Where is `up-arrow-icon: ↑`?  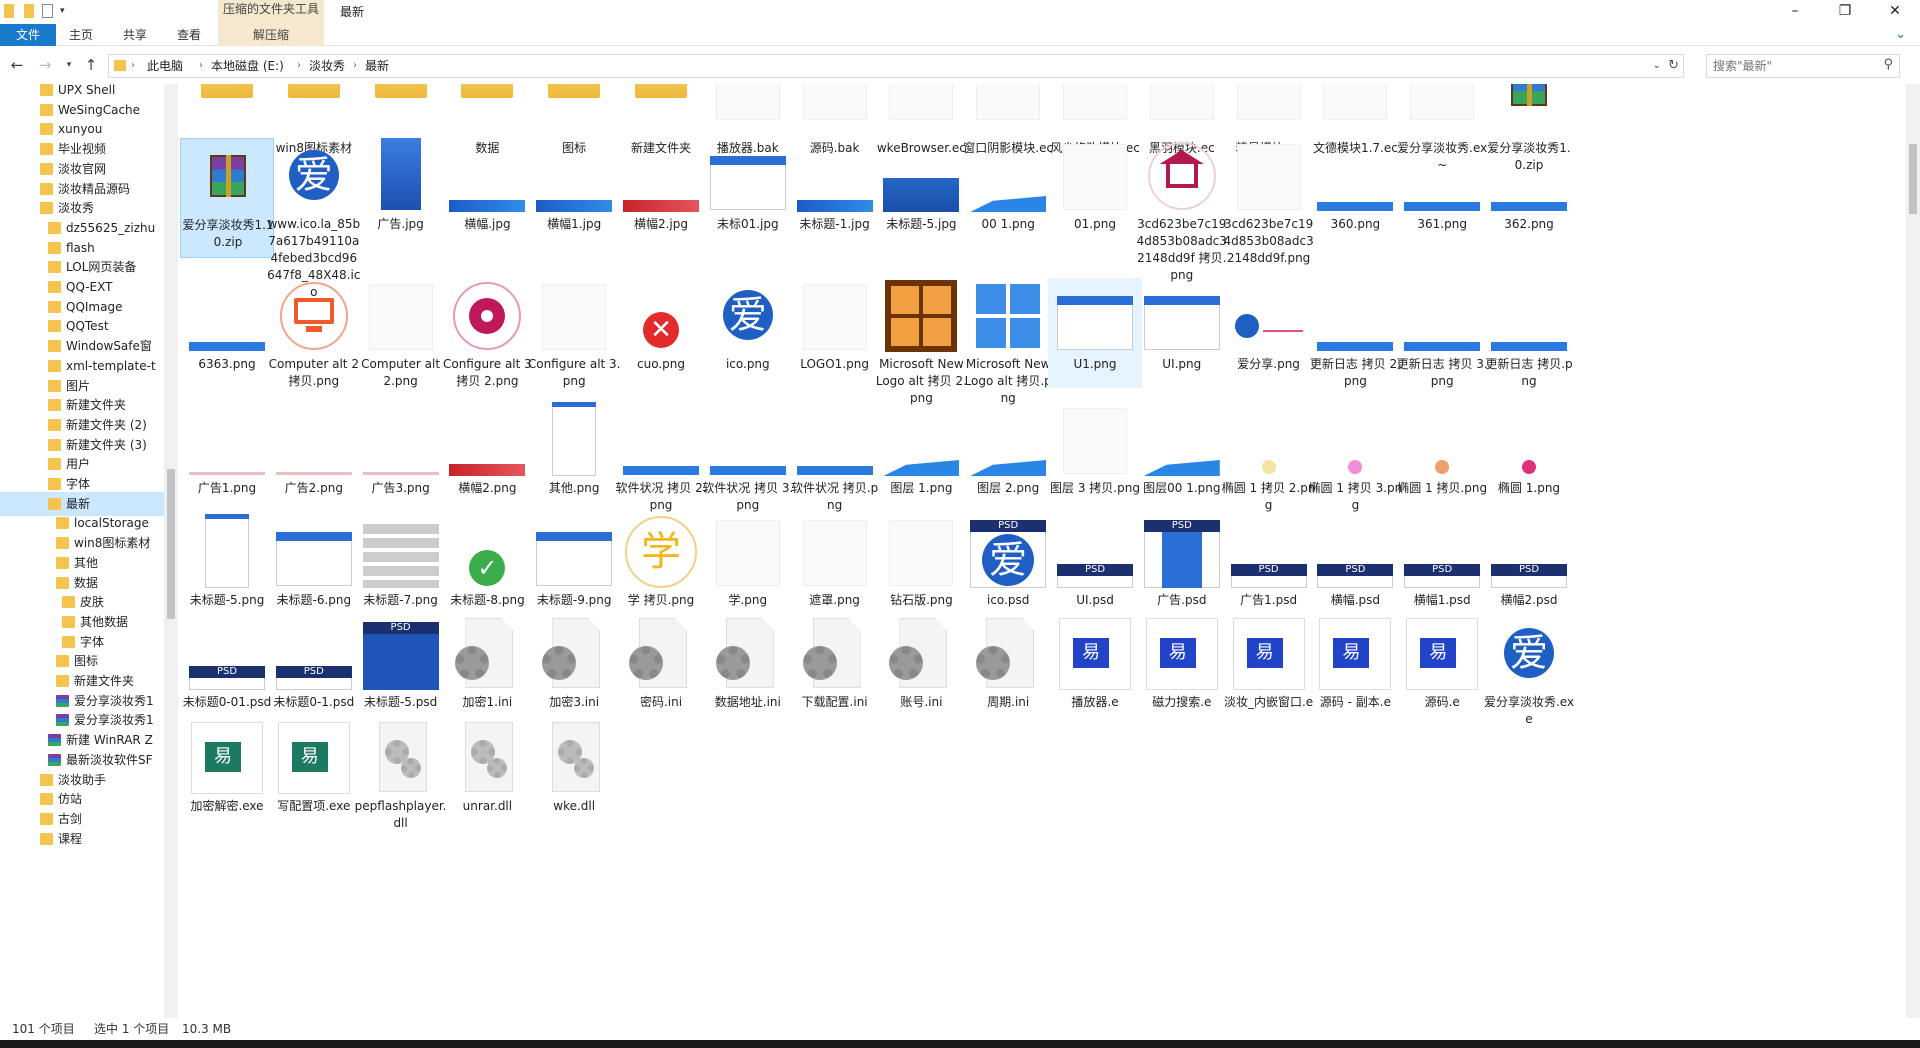
up-arrow-icon: ↑ is located at coordinates (91, 65).